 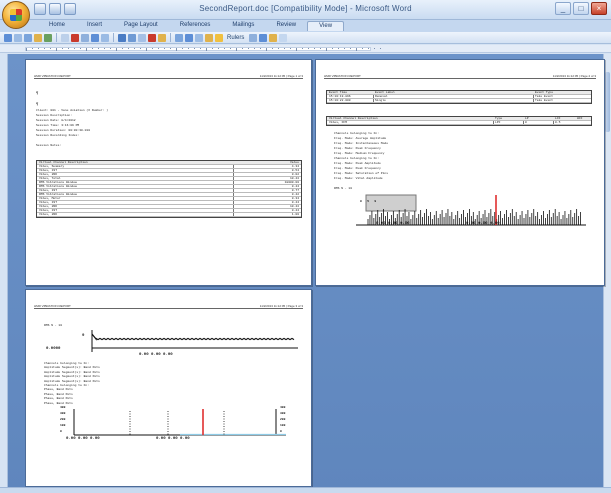 What do you see at coordinates (58, 125) in the screenshot?
I see `text-line: Session Time: 3:16:09 PM` at bounding box center [58, 125].